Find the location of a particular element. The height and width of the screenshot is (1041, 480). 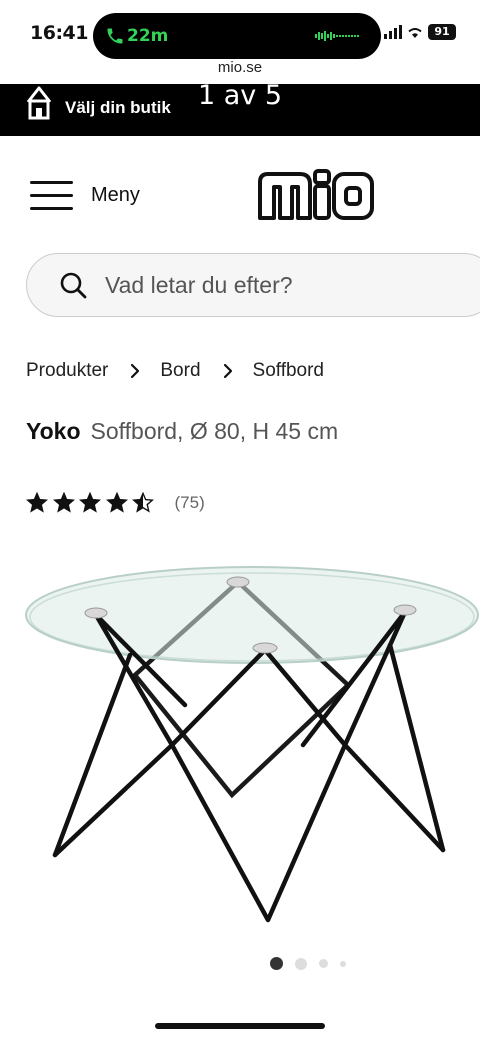

search-input: Vad letar du efter? is located at coordinates (253, 285).